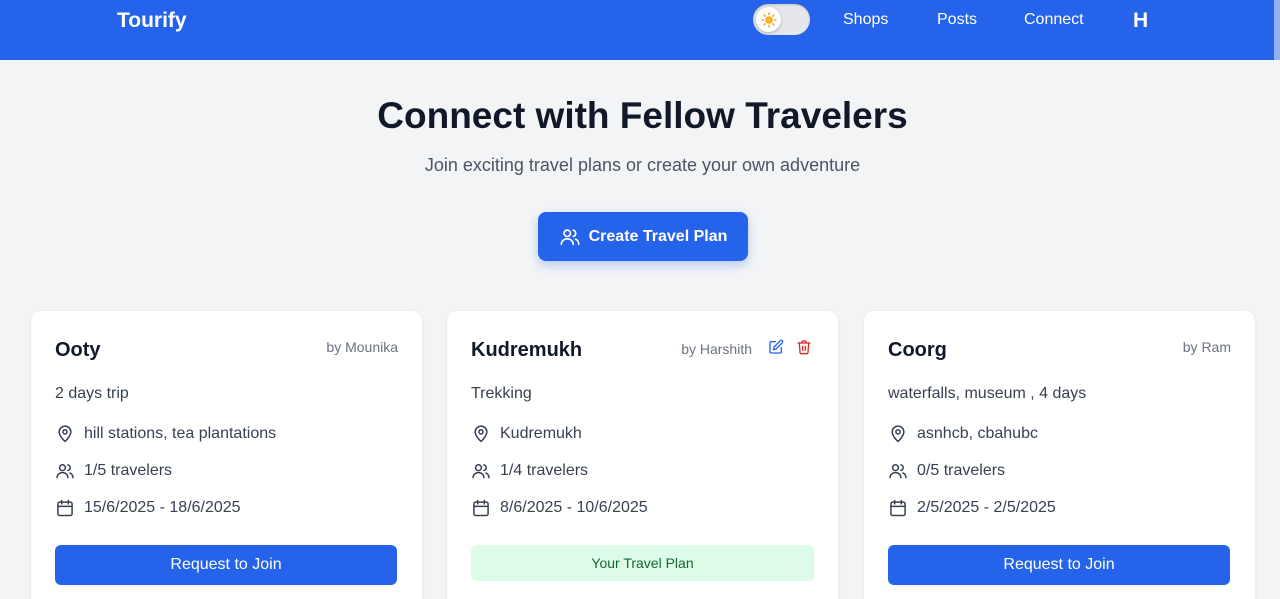 The image size is (1280, 599). Describe the element at coordinates (78, 350) in the screenshot. I see `card-title: Ooty` at that location.